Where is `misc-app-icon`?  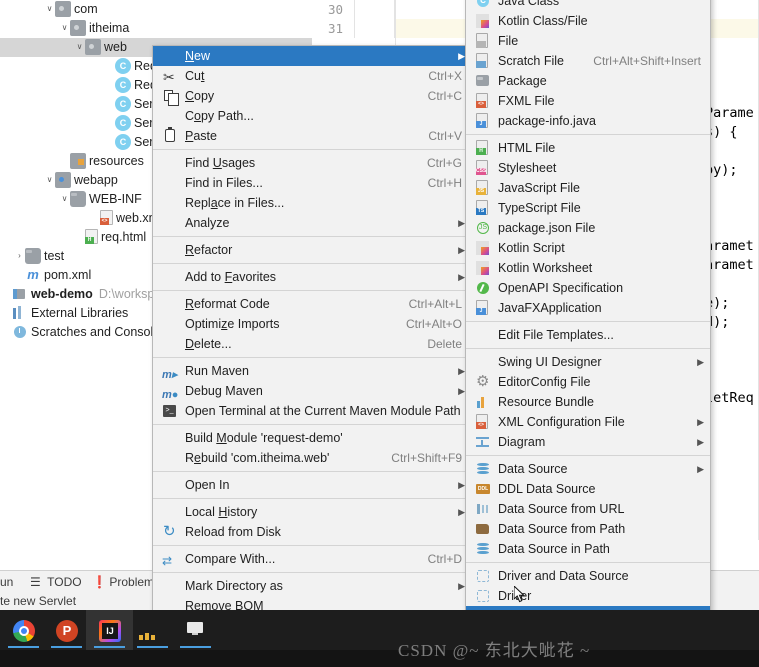 misc-app-icon is located at coordinates (149, 636).